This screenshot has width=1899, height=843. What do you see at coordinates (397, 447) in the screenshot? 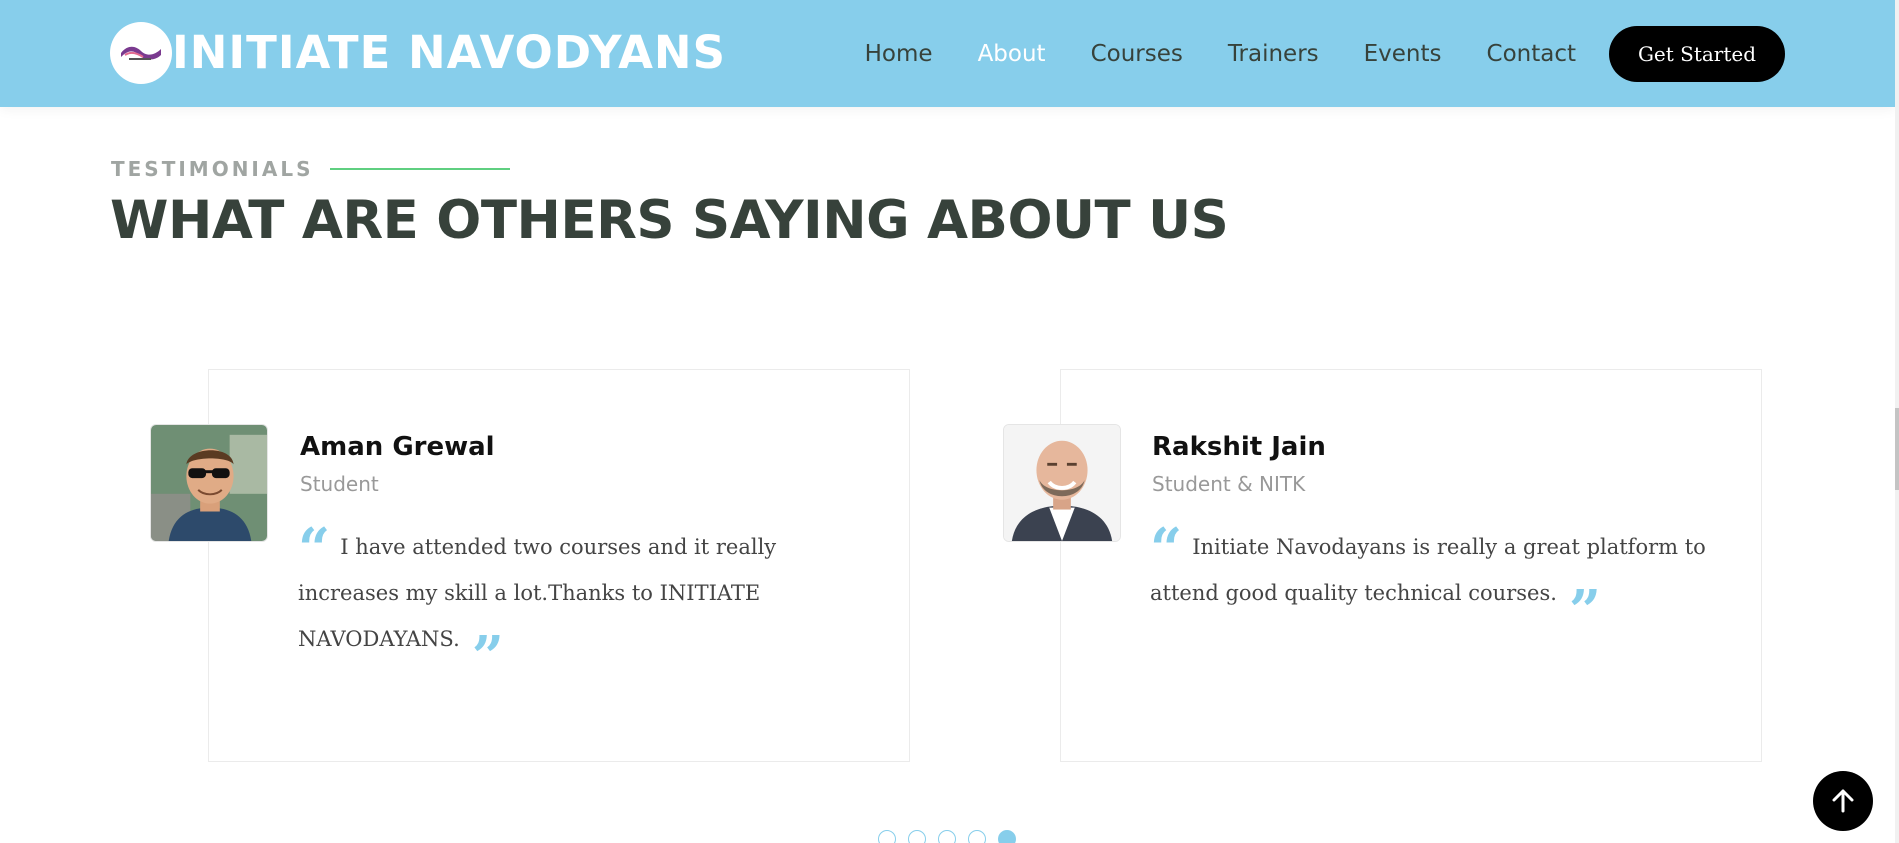
I see `testimonial-name: Aman Grewal` at bounding box center [397, 447].